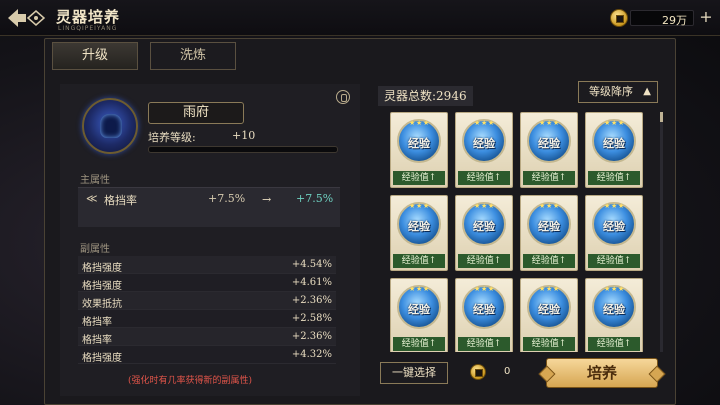 The height and width of the screenshot is (405, 720). Describe the element at coordinates (311, 264) in the screenshot. I see `sub-attr-value: +4.54%` at that location.